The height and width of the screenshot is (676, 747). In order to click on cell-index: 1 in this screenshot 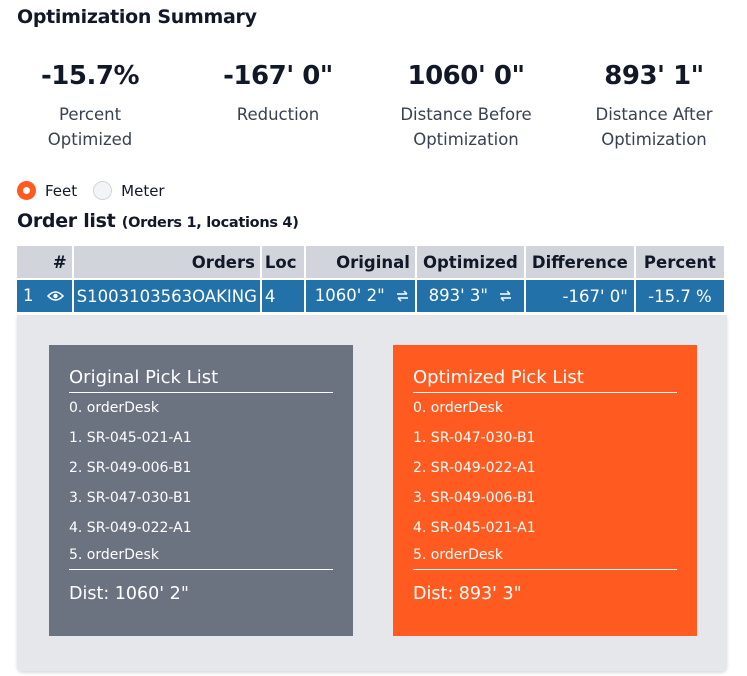, I will do `click(44, 296)`.